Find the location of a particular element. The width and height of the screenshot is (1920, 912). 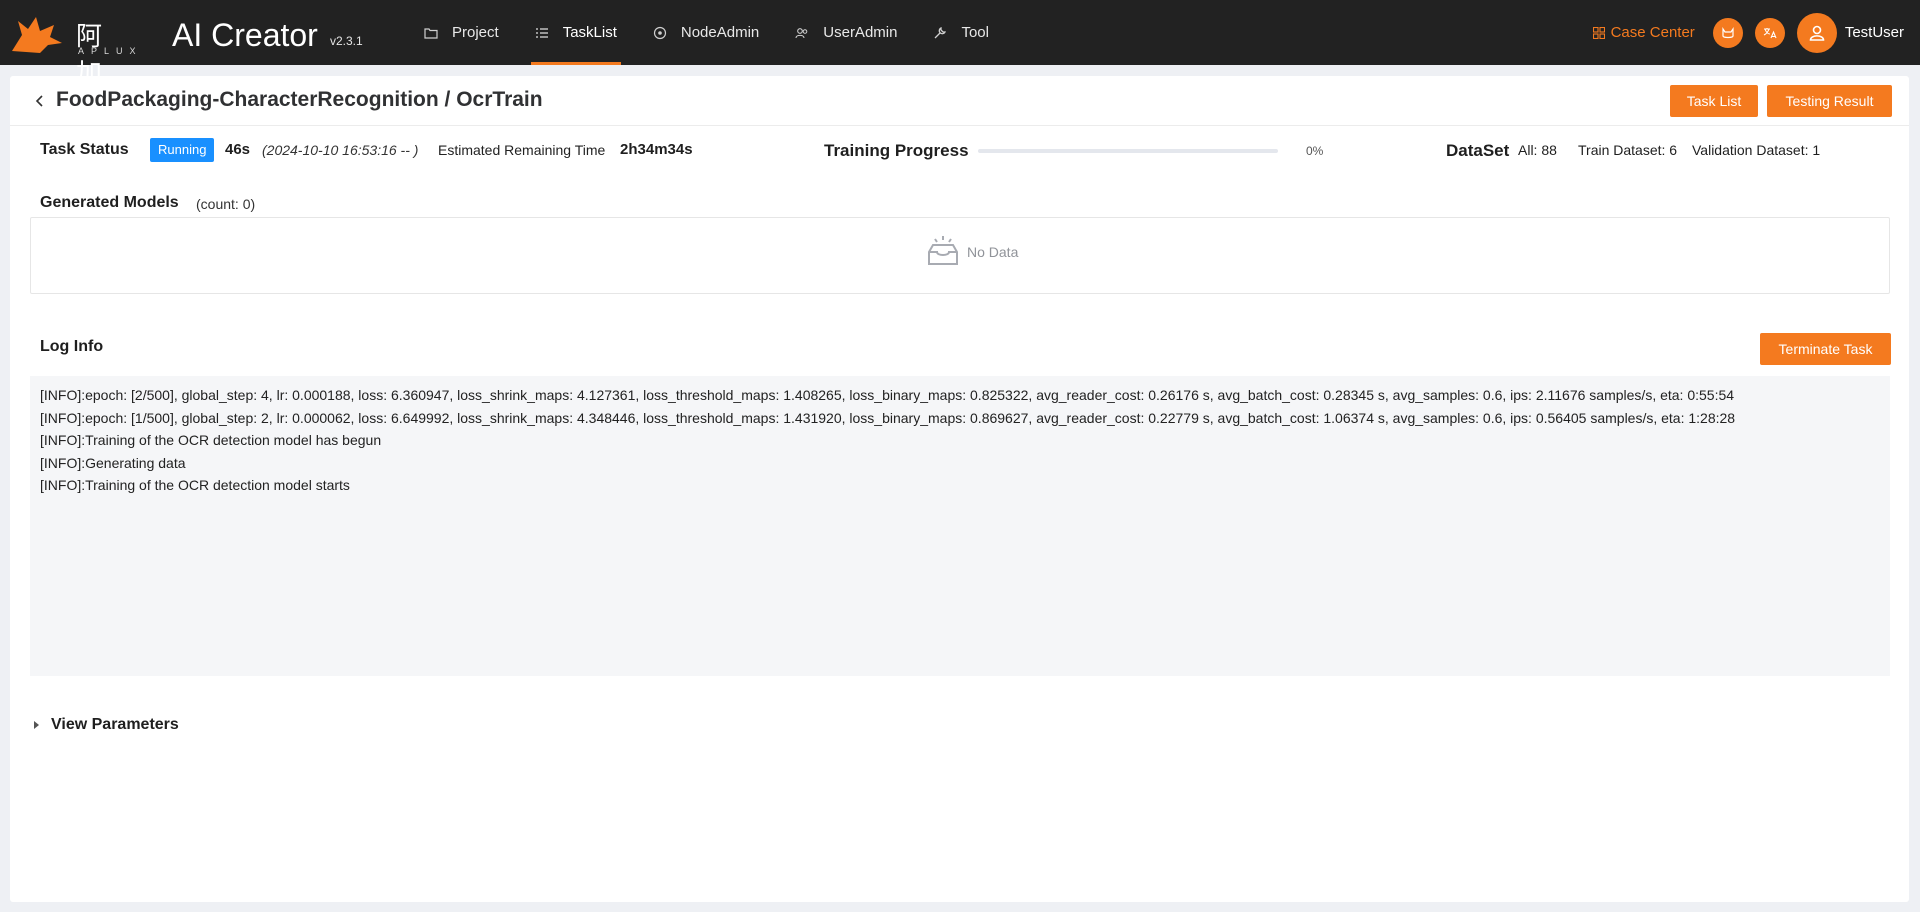

empty-state: No Data is located at coordinates (970, 252).